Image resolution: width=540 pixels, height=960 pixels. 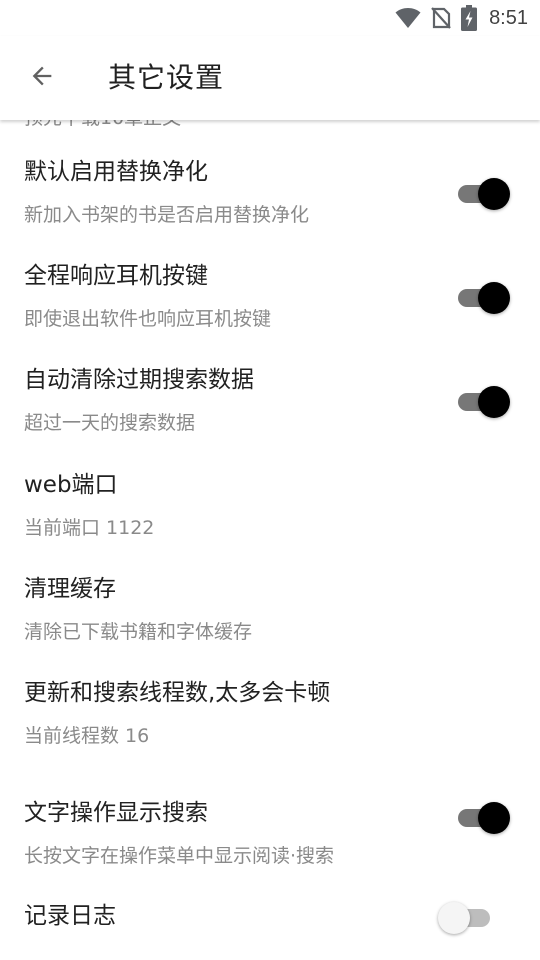 I want to click on pref-auto-clear-search: 自动清除过期搜索数据 超过一天的搜索数据, so click(x=270, y=381).